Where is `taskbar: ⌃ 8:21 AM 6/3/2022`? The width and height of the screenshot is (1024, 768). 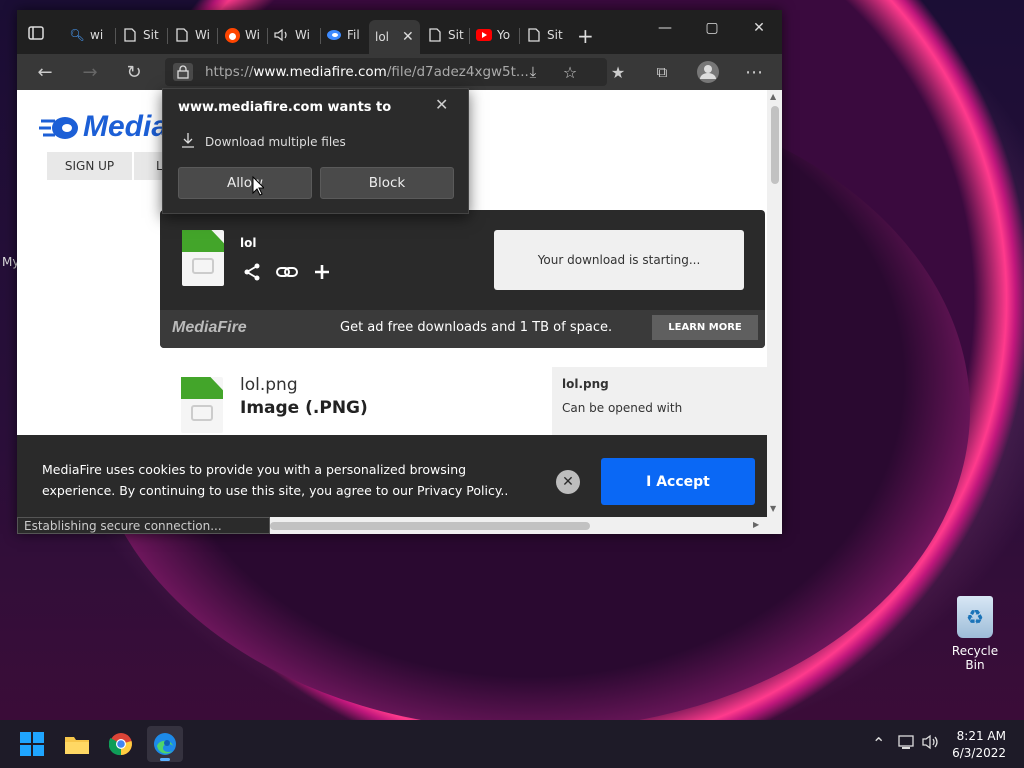 taskbar: ⌃ 8:21 AM 6/3/2022 is located at coordinates (512, 744).